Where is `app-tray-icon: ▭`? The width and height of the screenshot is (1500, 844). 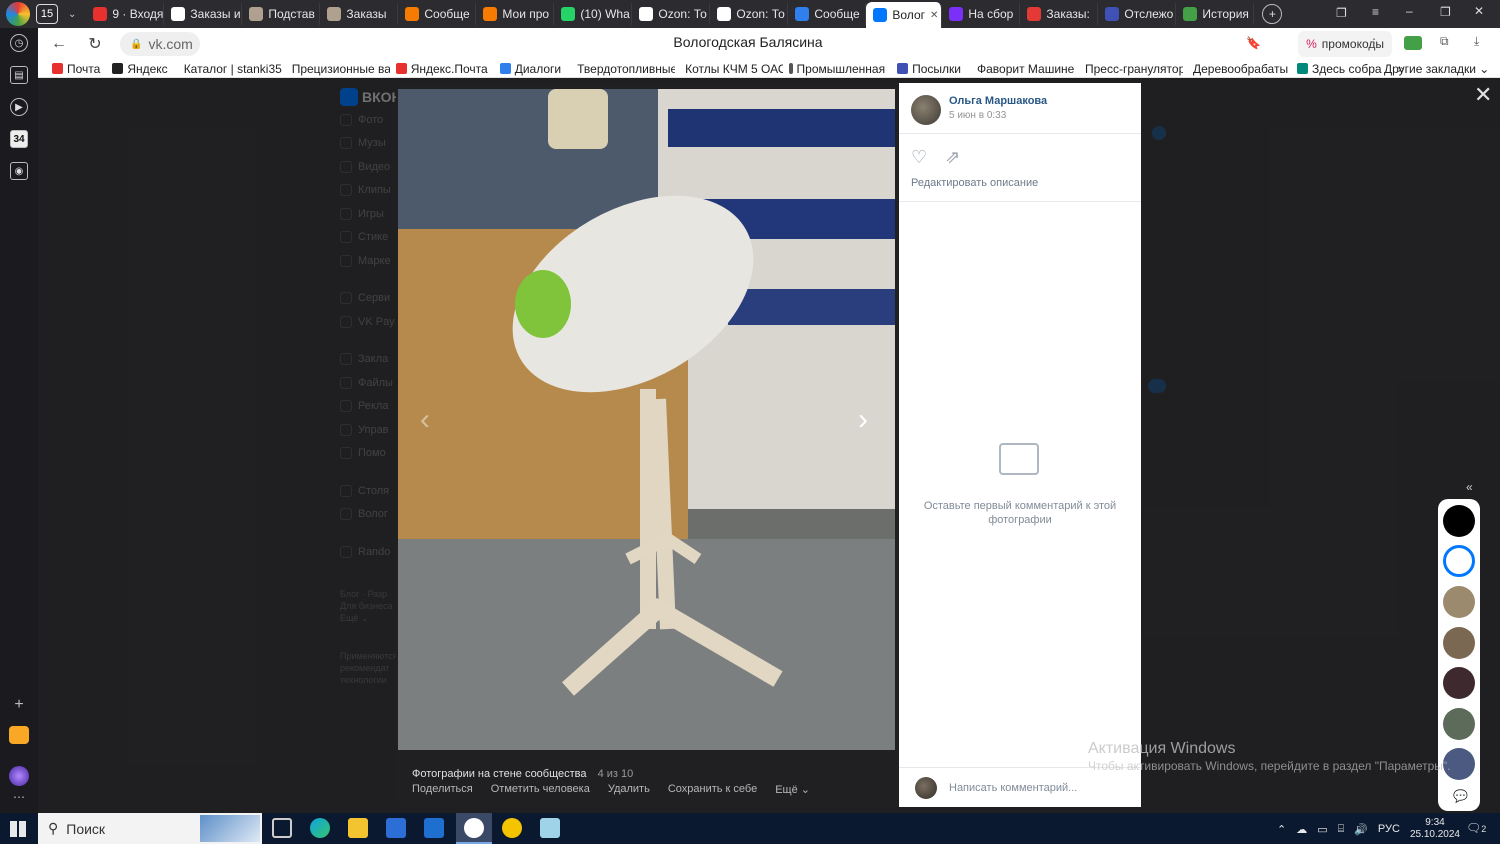
app-tray-icon: ▭ is located at coordinates (1322, 829).